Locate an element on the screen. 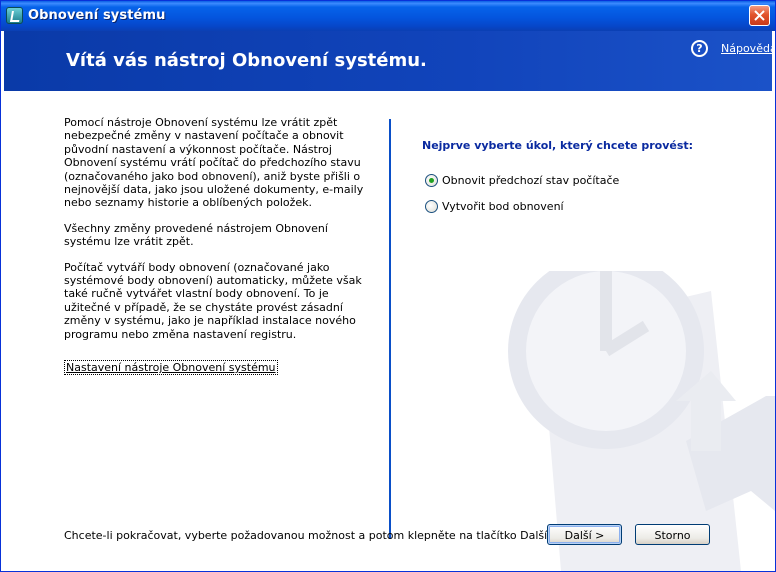  help-icon: ? is located at coordinates (699, 48).